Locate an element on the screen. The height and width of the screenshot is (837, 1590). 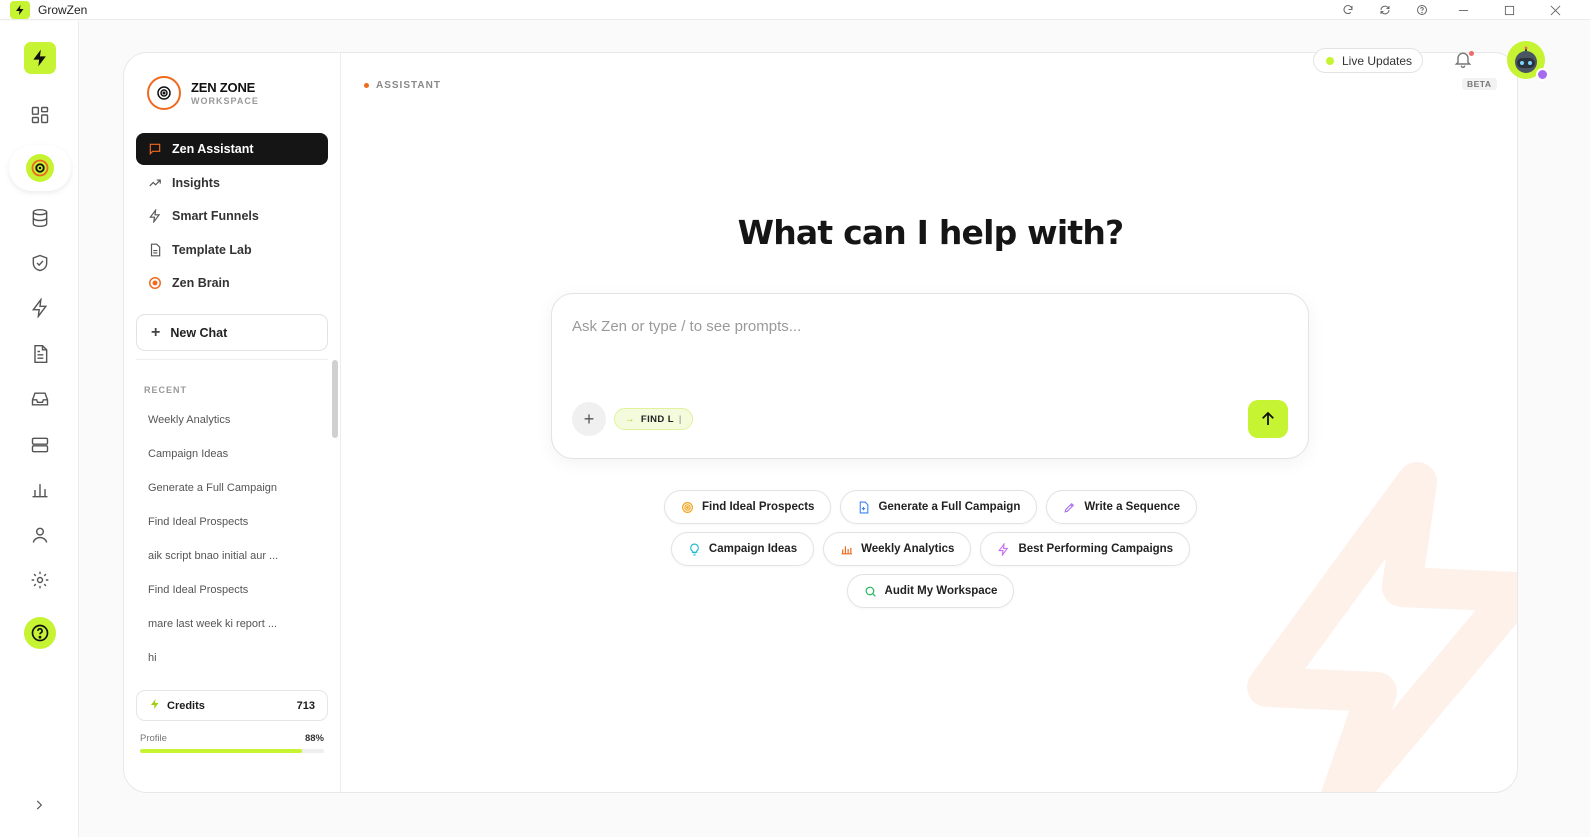
nav-item-template-lab: Template Lab is located at coordinates (232, 250).